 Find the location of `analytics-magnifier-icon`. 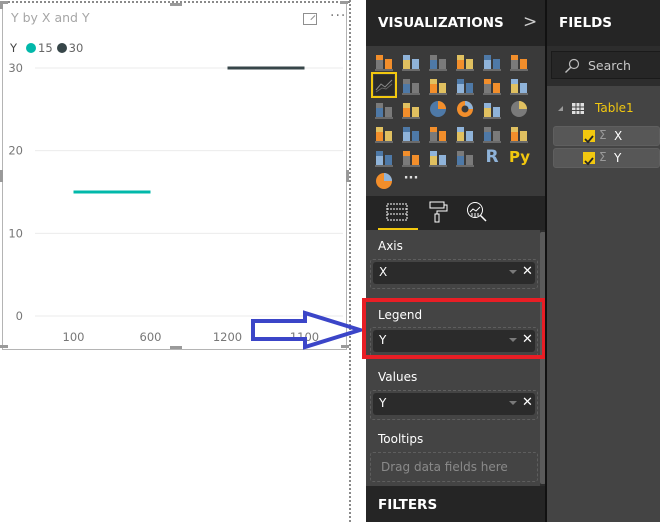

analytics-magnifier-icon is located at coordinates (477, 212).